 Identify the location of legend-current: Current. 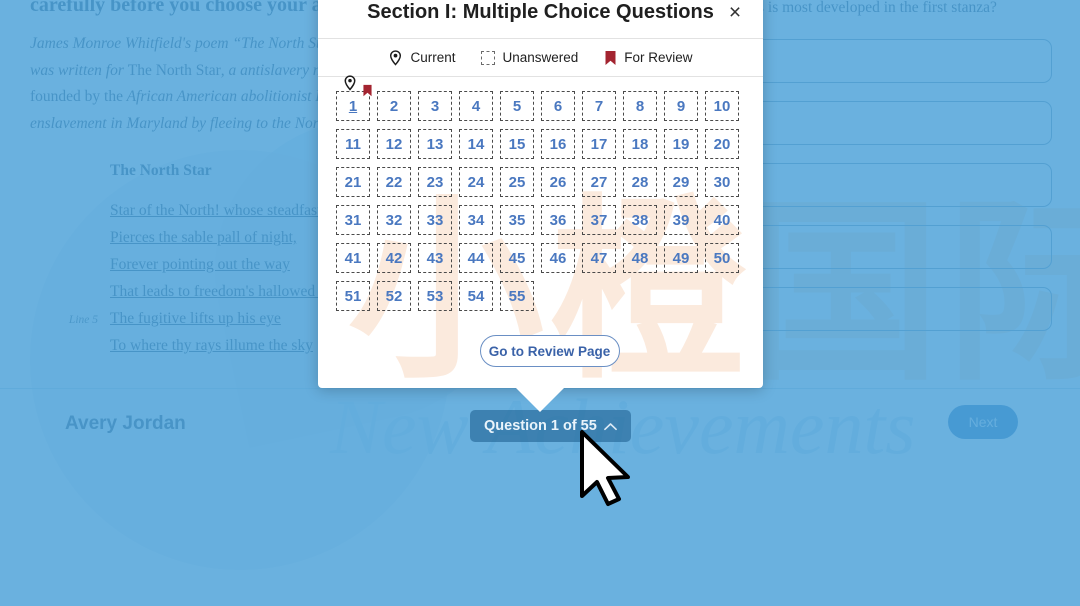
(422, 57).